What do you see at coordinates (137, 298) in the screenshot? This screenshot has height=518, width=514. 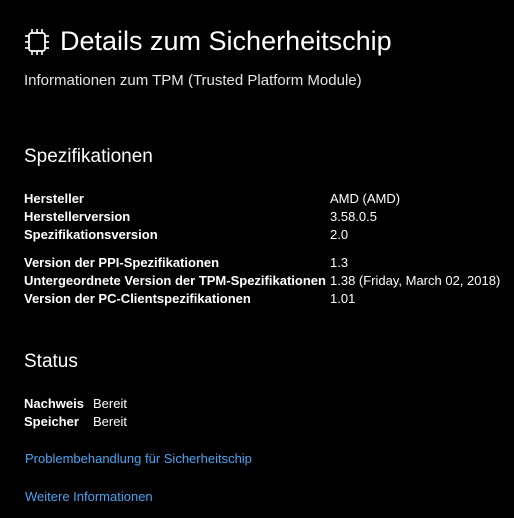 I see `spec-label: Version der PC-Clientspezifikationen` at bounding box center [137, 298].